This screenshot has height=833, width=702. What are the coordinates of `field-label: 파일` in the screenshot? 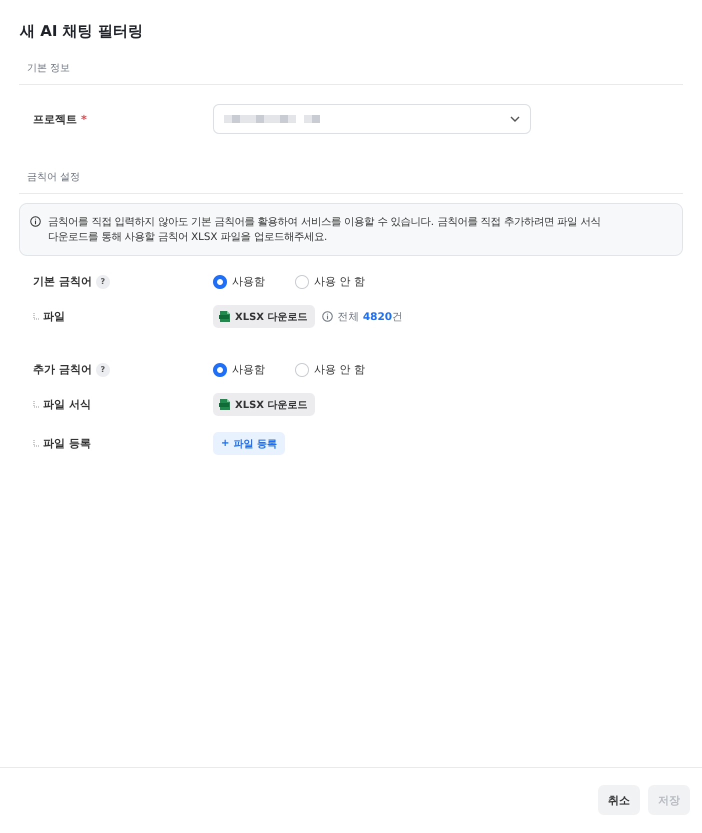 It's located at (54, 316).